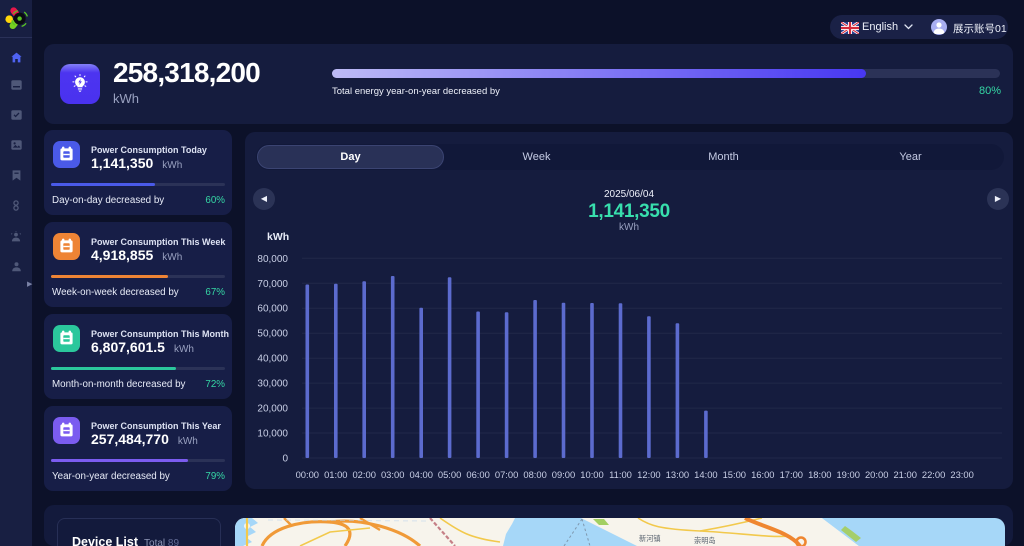  I want to click on svg-text: 08:00, so click(534, 474).